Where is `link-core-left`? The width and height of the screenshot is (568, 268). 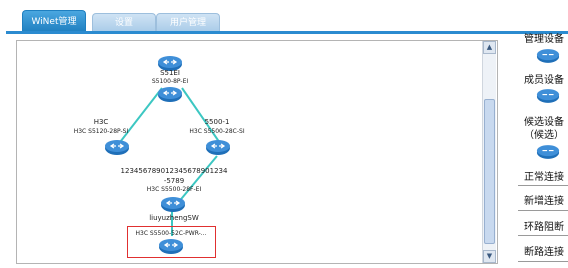
link-core-left is located at coordinates (139, 117).